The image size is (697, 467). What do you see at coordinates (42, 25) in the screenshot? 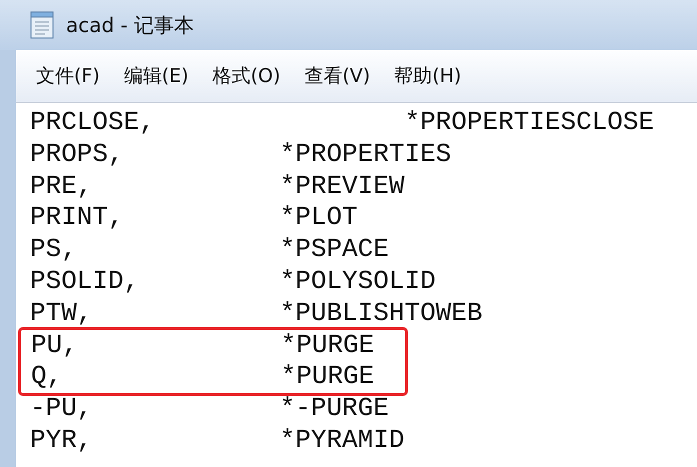
I see `notepad-icon` at bounding box center [42, 25].